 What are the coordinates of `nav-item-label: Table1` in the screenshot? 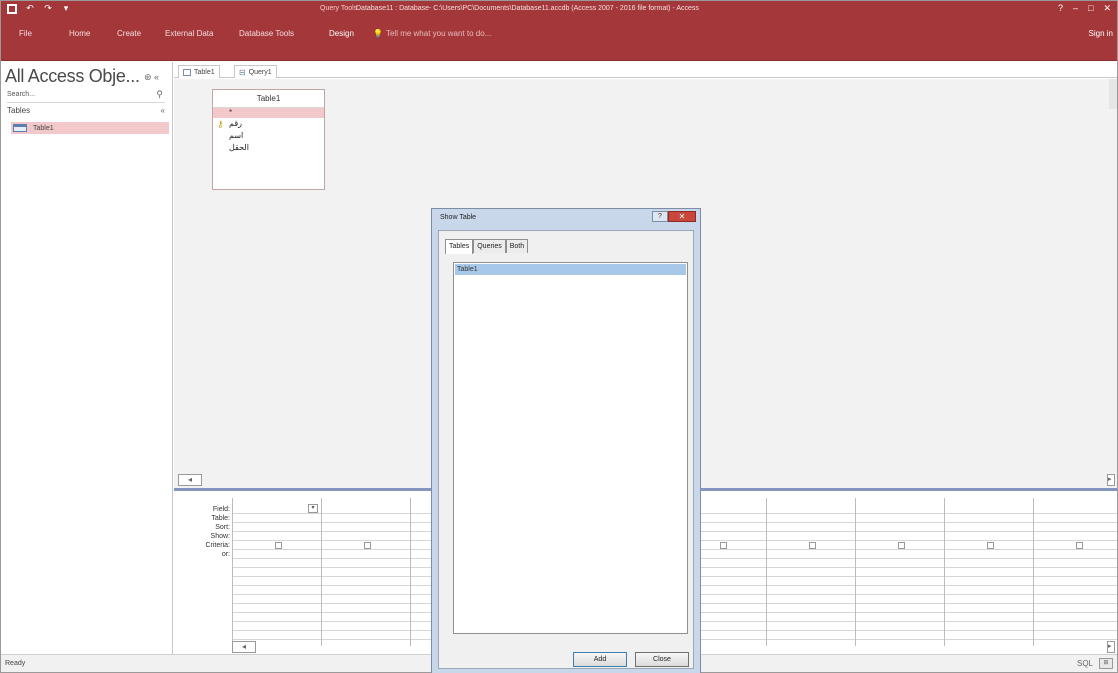 It's located at (43, 128).